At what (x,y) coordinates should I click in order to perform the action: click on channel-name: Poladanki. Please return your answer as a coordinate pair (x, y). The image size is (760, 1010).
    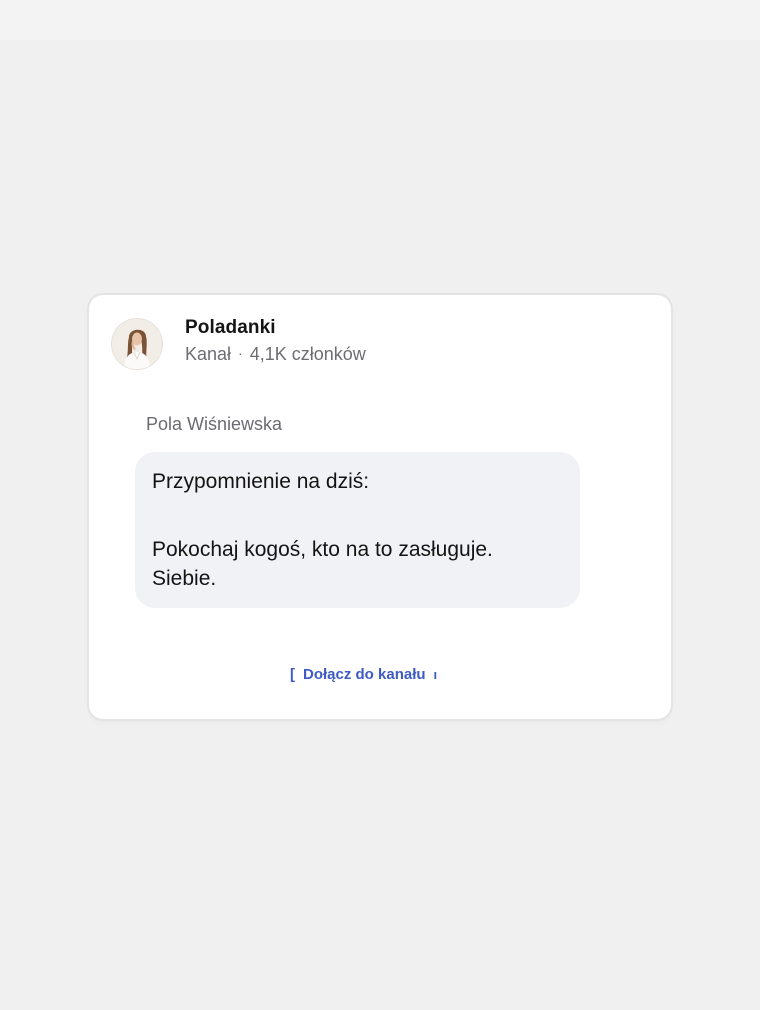
    Looking at the image, I should click on (230, 328).